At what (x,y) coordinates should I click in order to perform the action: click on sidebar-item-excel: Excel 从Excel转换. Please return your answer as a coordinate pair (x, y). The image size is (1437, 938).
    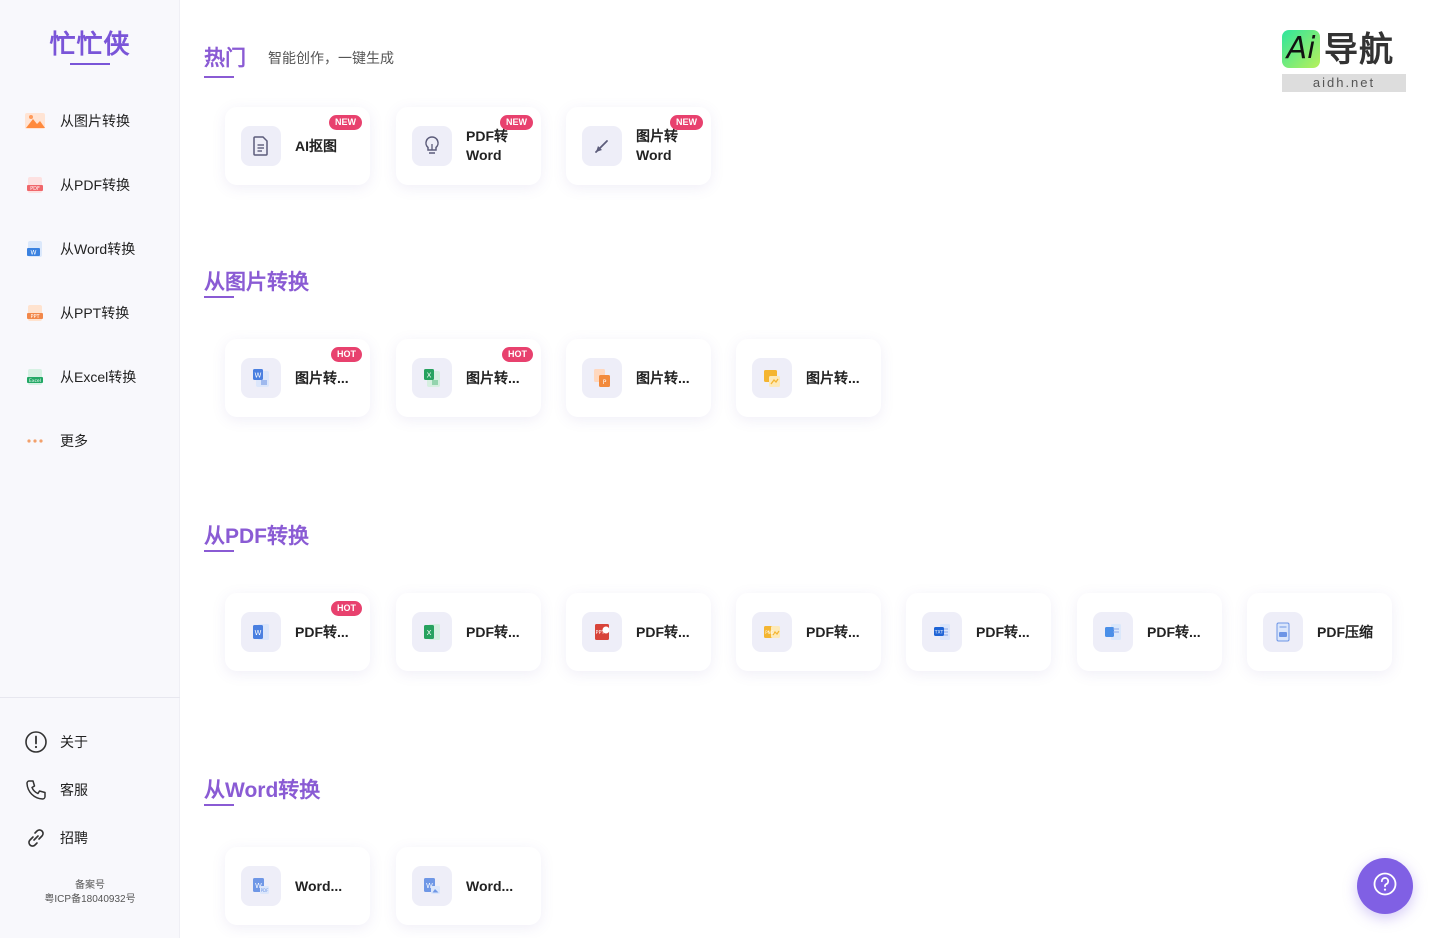
    Looking at the image, I should click on (80, 377).